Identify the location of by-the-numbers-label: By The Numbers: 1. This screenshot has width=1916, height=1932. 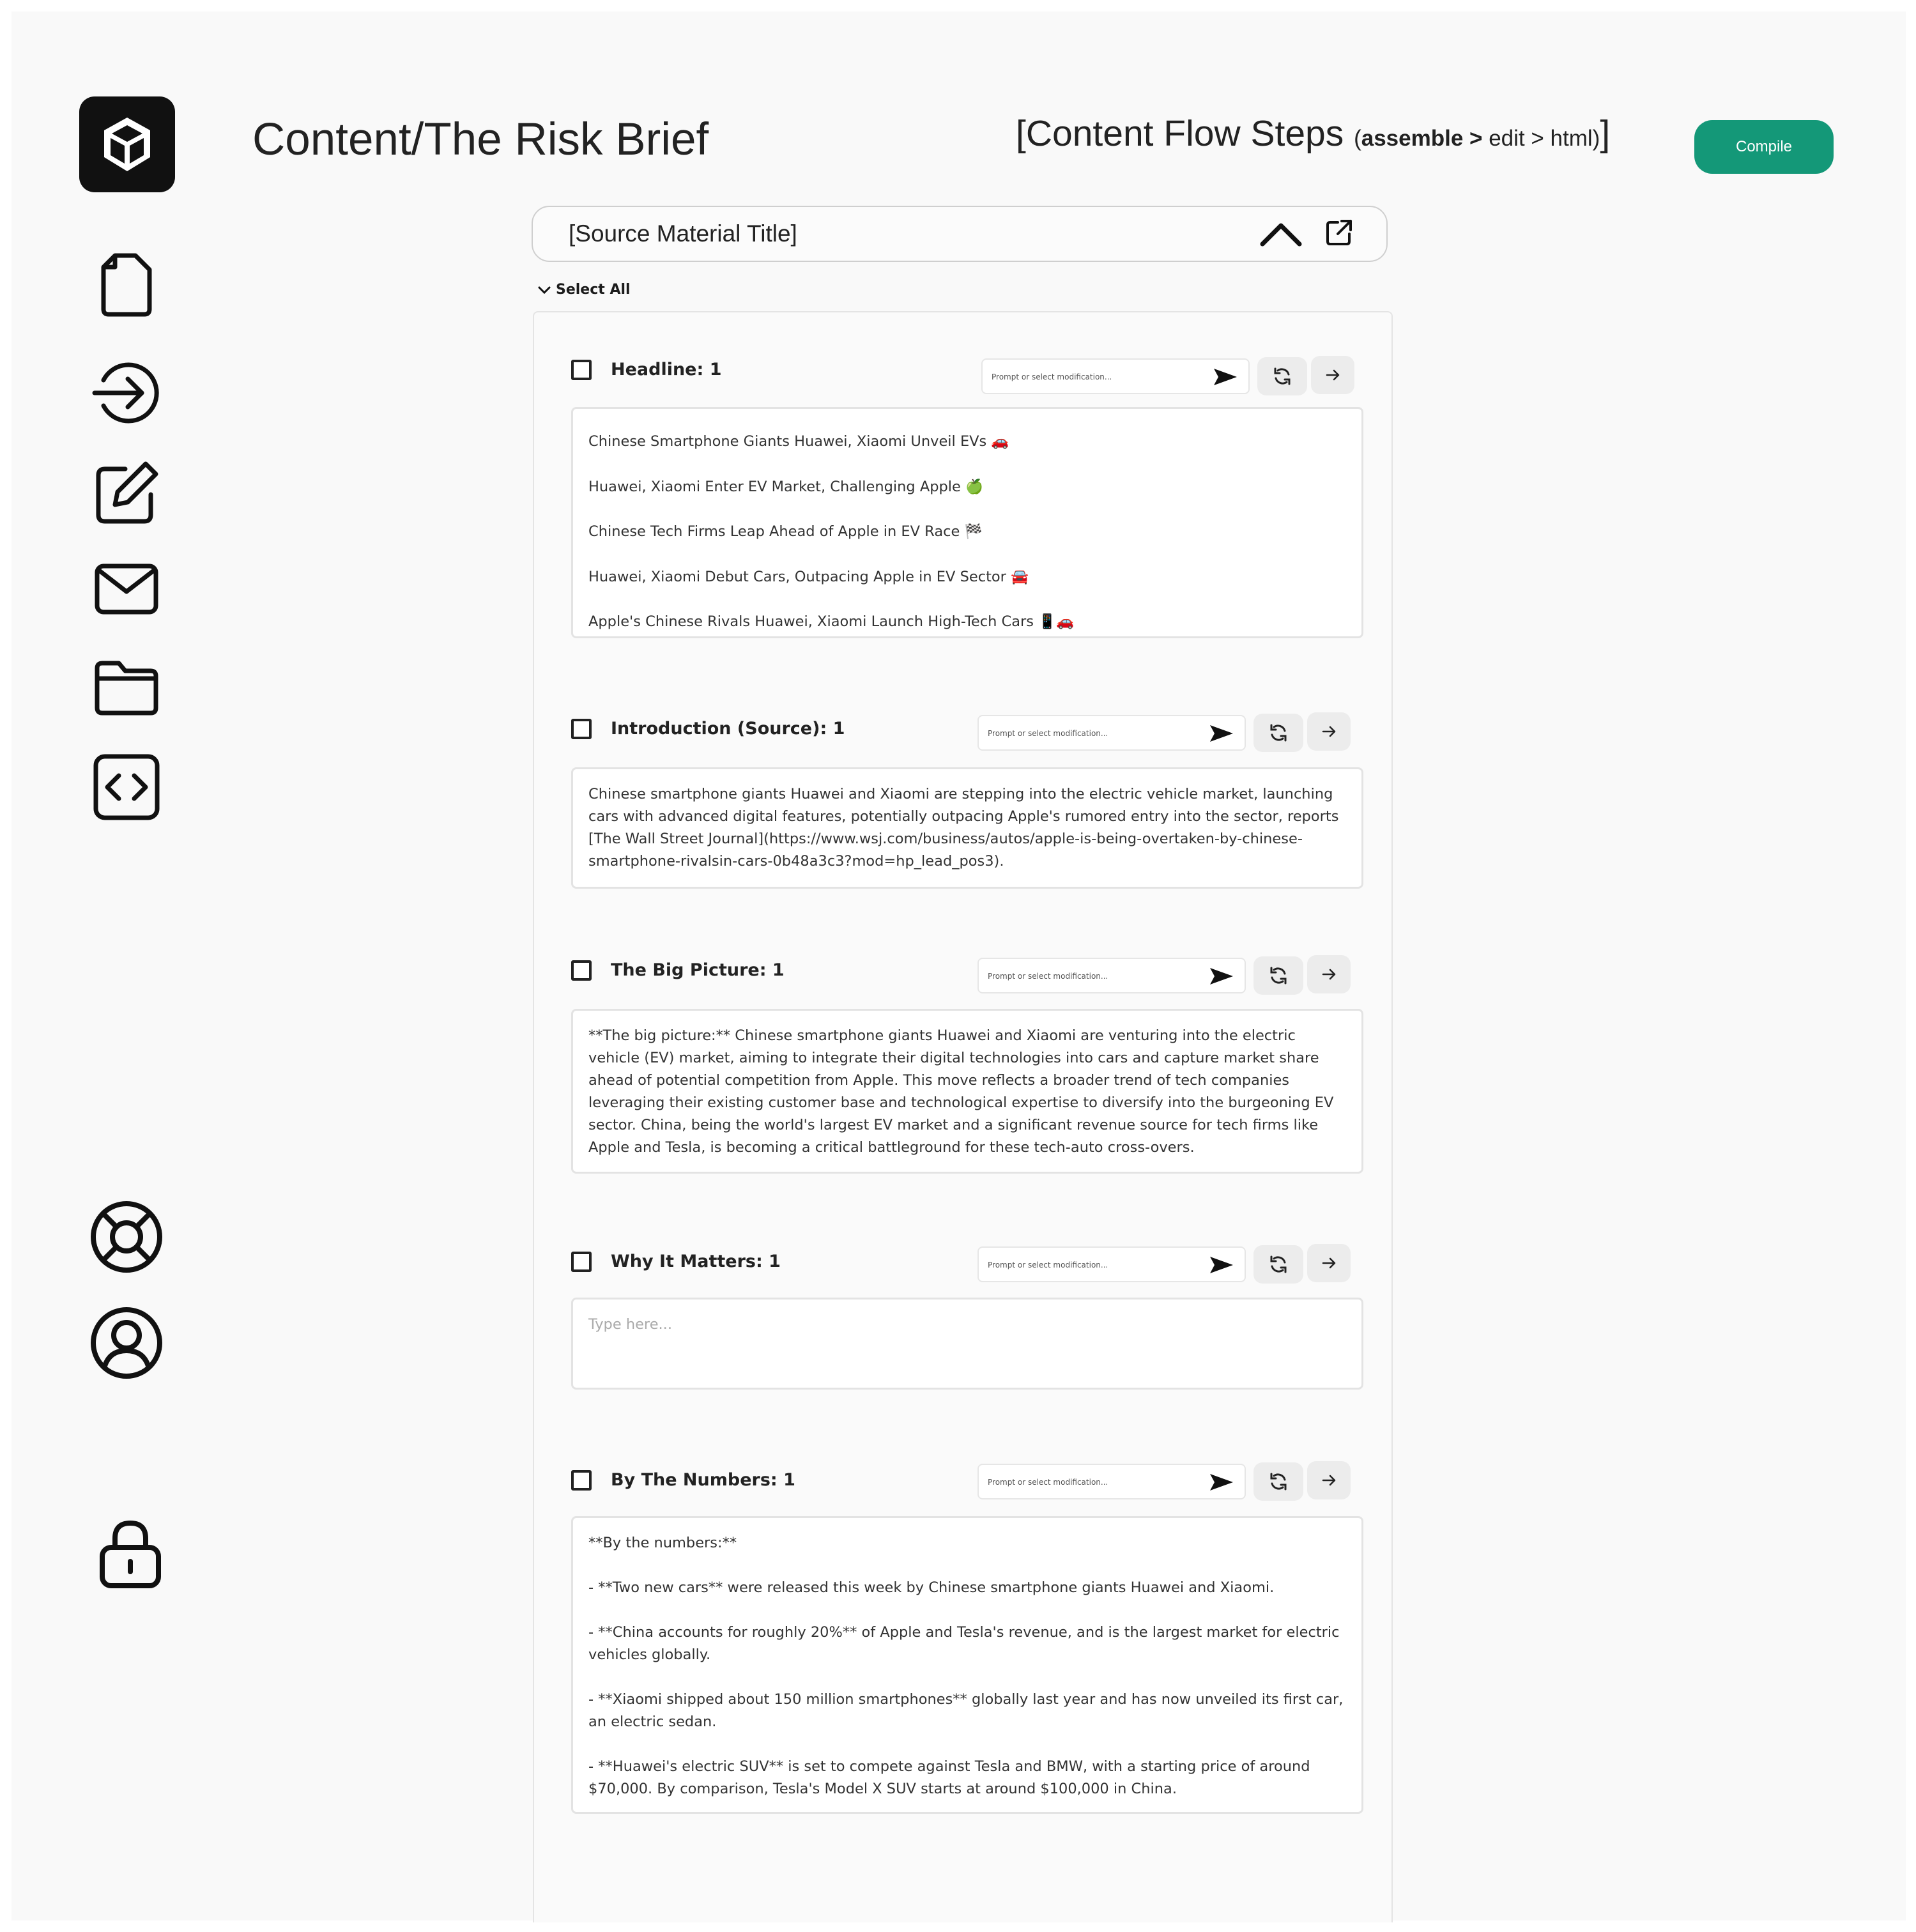
(703, 1480).